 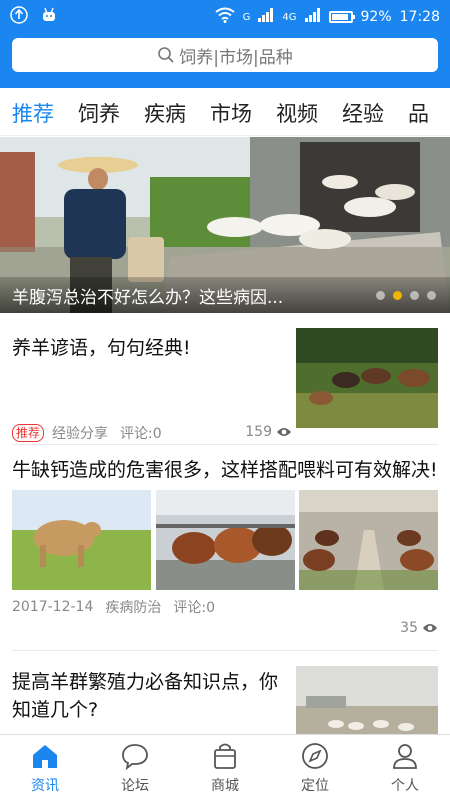 What do you see at coordinates (166, 55) in the screenshot?
I see `search-icon` at bounding box center [166, 55].